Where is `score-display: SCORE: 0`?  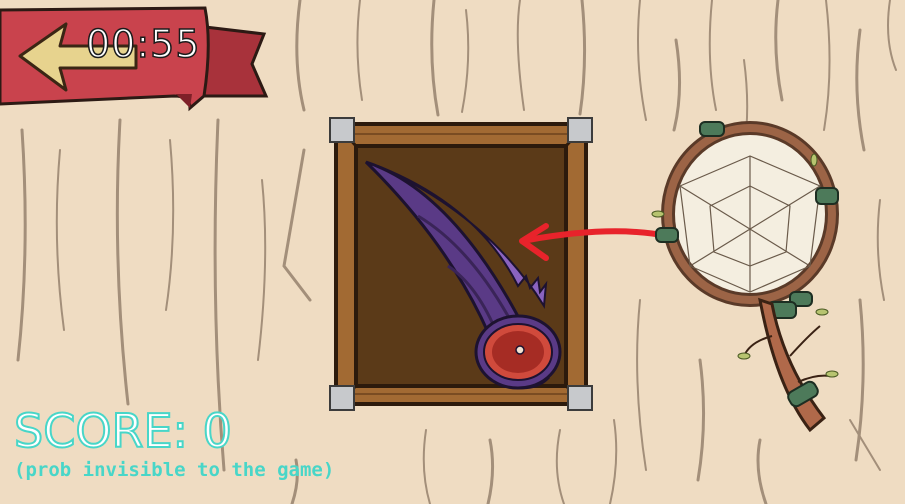 score-display: SCORE: 0 is located at coordinates (123, 431).